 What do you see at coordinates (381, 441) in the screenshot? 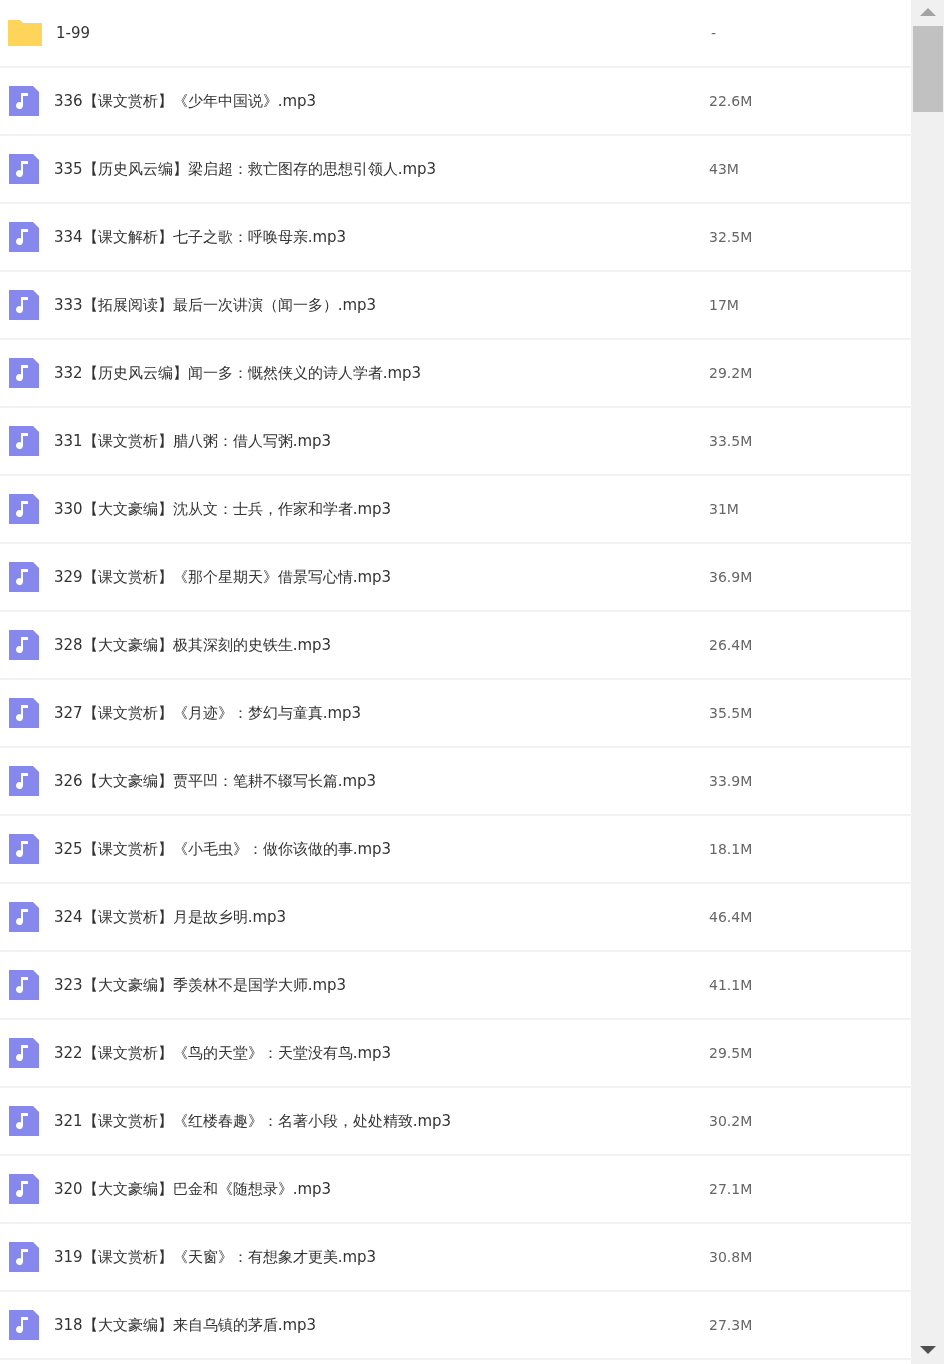
I see `file-name: 331【课文赏析】腊八粥：借人写粥.mp3` at bounding box center [381, 441].